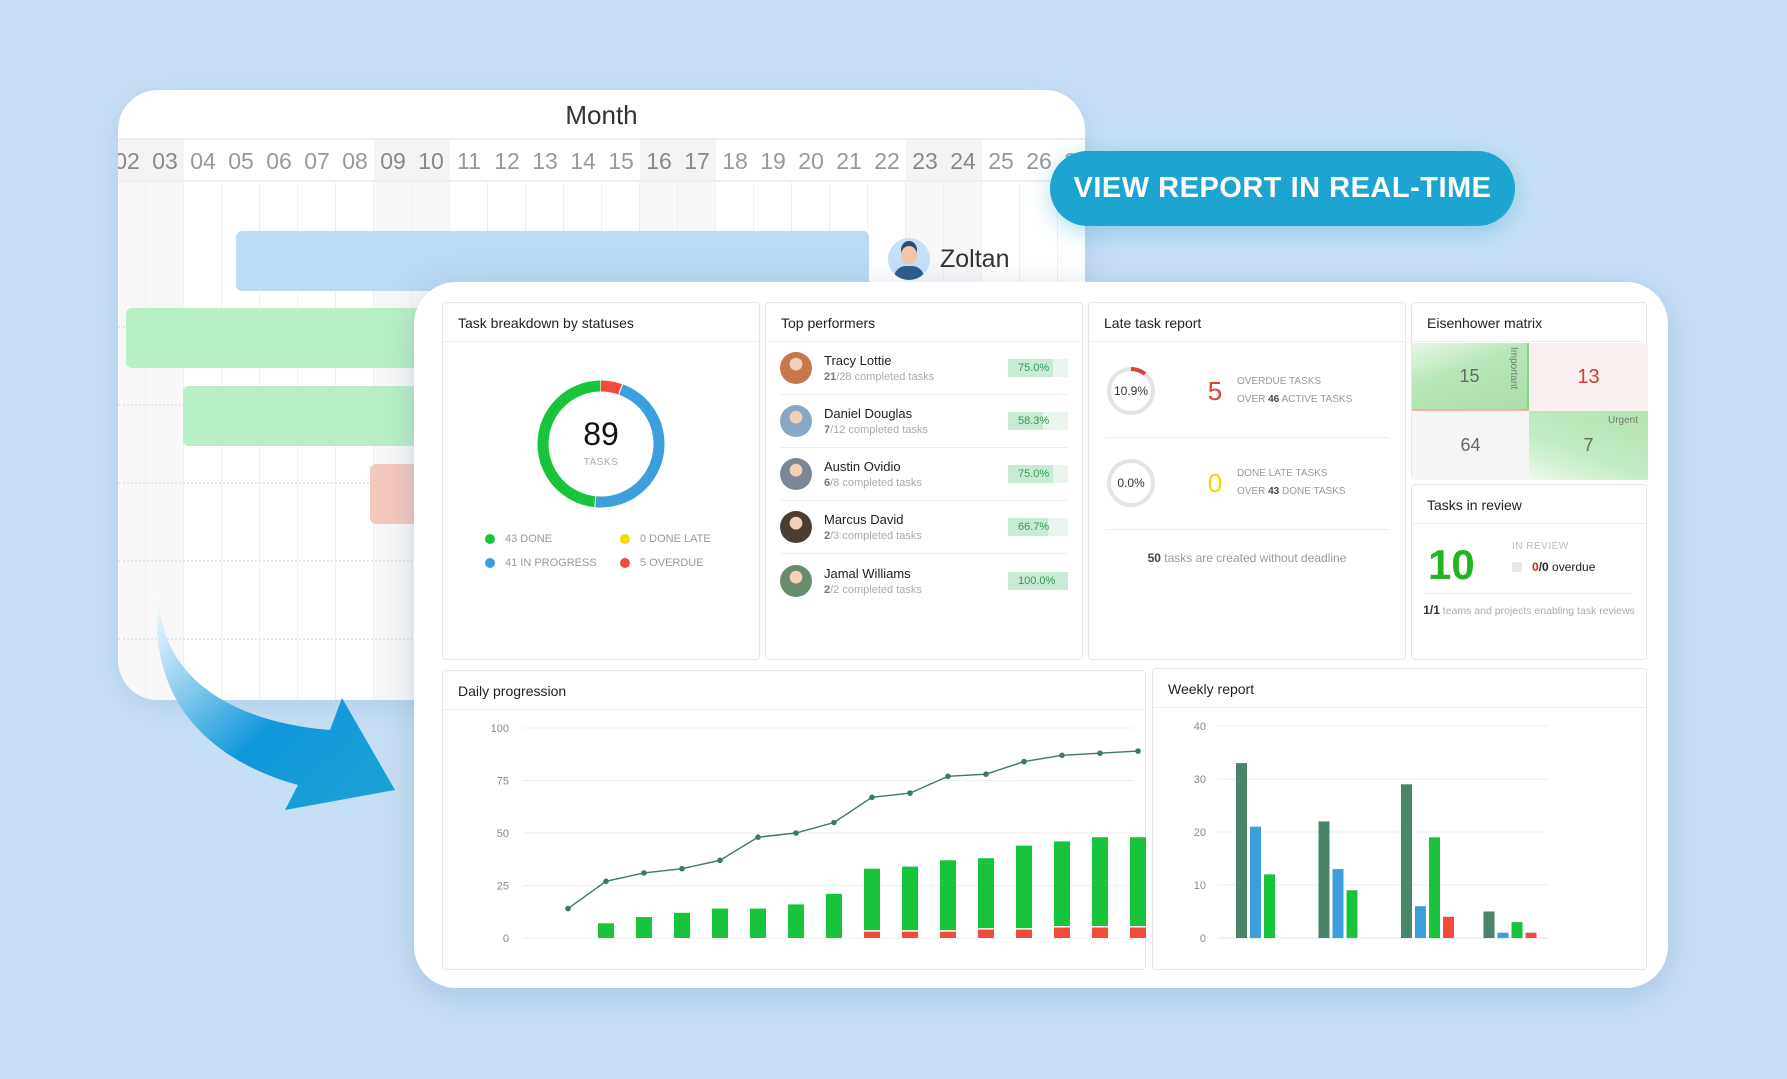 The image size is (1787, 1079). I want to click on urgent-axis-label: Urgent, so click(1622, 420).